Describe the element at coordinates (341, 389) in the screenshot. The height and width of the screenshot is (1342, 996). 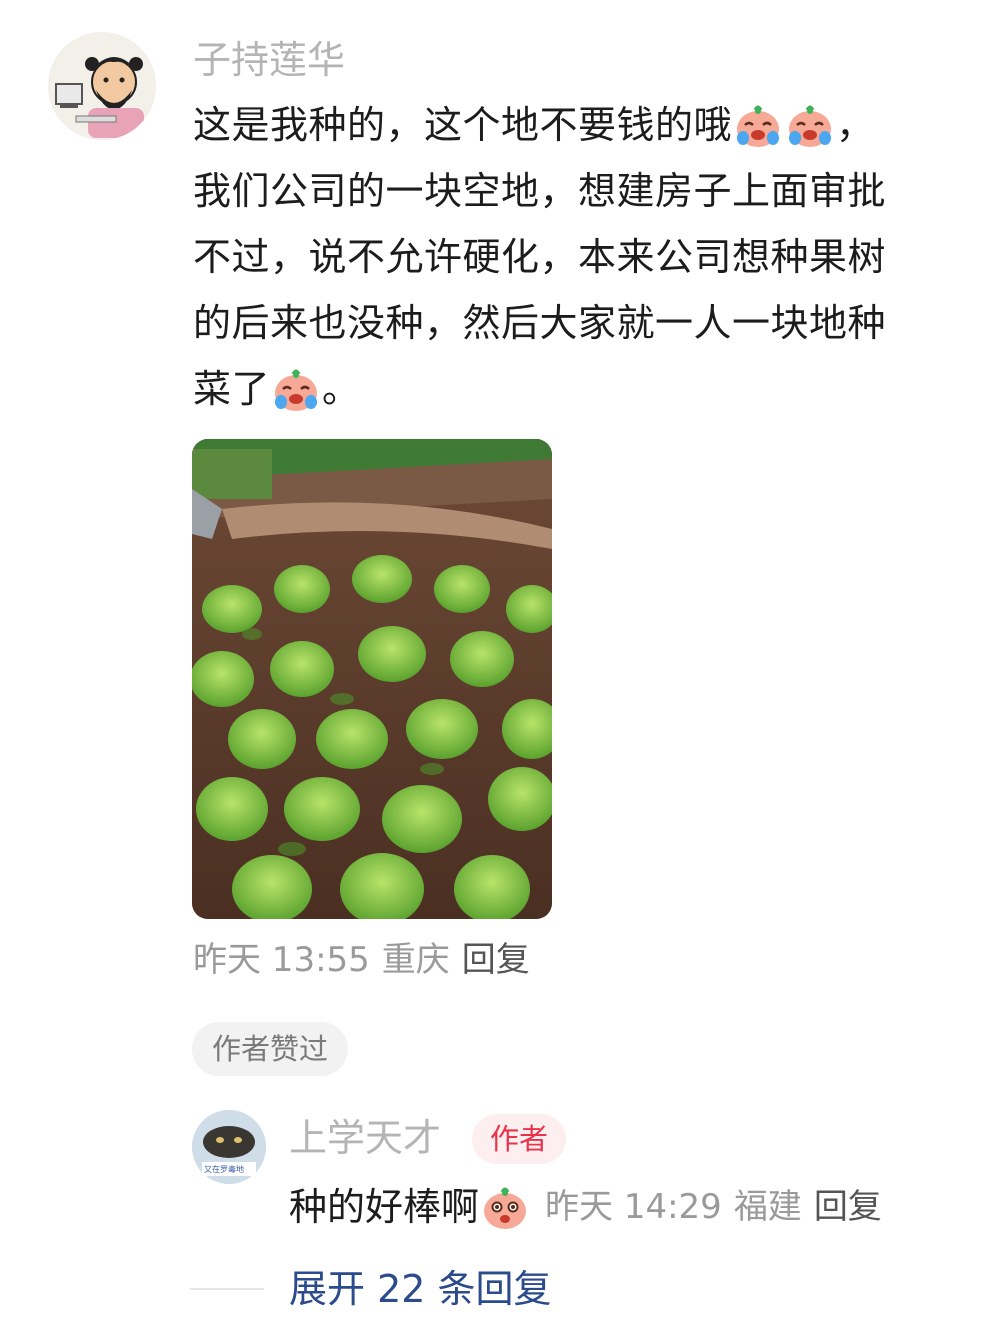
I see `comment-line-text: 。` at that location.